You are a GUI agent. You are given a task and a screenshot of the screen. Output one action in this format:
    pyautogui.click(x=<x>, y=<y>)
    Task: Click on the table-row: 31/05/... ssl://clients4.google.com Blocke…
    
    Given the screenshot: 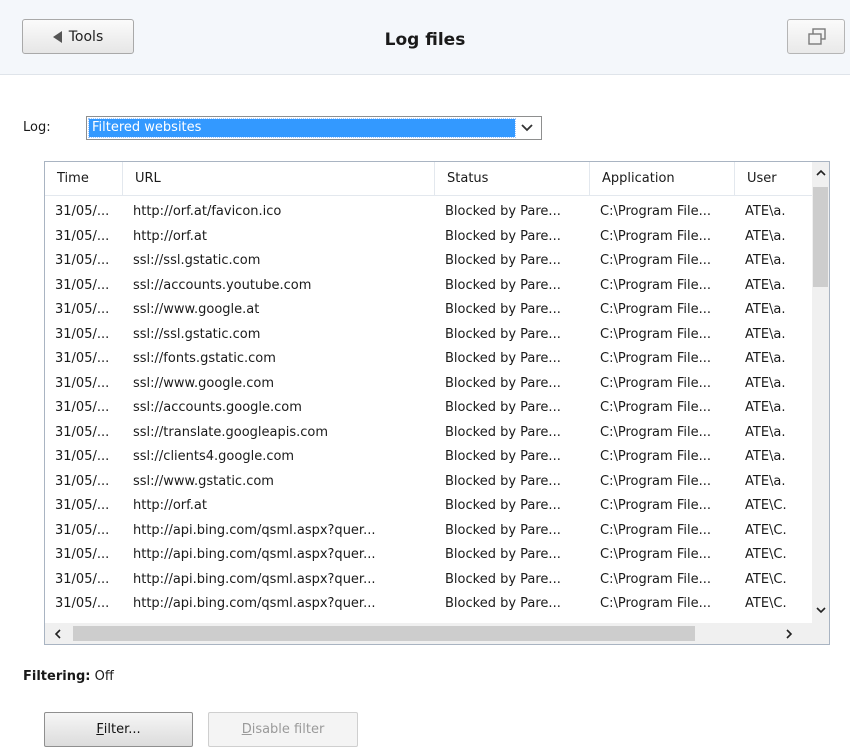 What is the action you would take?
    pyautogui.click(x=430, y=457)
    